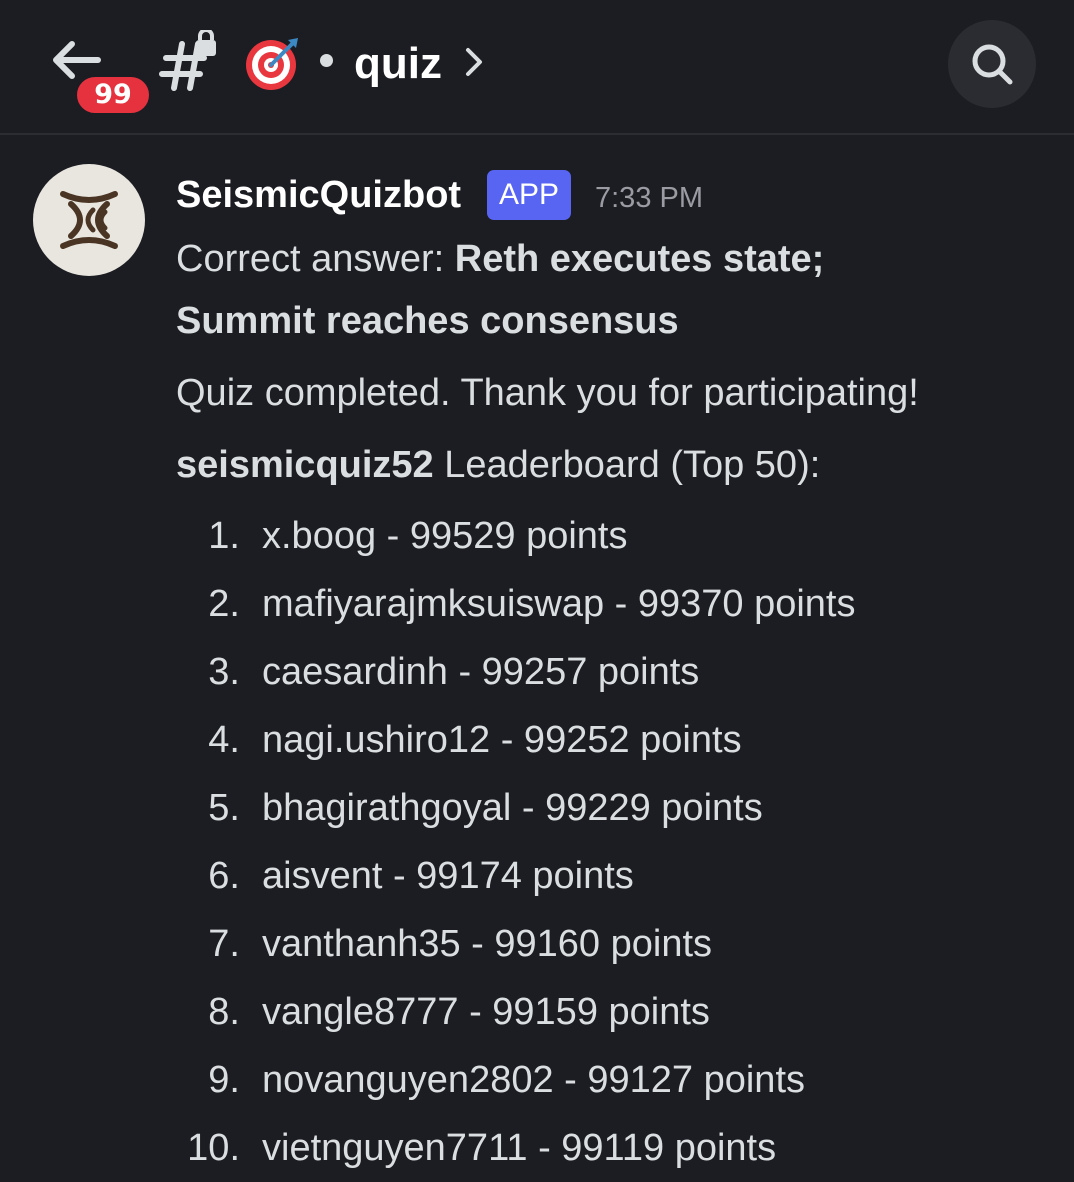 Image resolution: width=1074 pixels, height=1182 pixels. Describe the element at coordinates (448, 876) in the screenshot. I see `leaderboard-entry: aisvent - 99174 points` at that location.